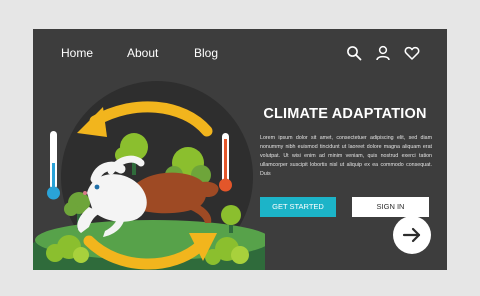  Describe the element at coordinates (142, 53) in the screenshot. I see `nav-about-link: About` at that location.